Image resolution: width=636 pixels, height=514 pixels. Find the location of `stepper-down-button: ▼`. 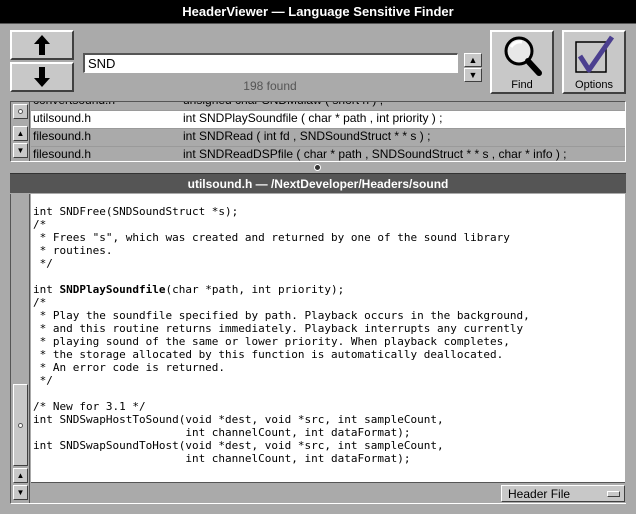

stepper-down-button: ▼ is located at coordinates (473, 75).